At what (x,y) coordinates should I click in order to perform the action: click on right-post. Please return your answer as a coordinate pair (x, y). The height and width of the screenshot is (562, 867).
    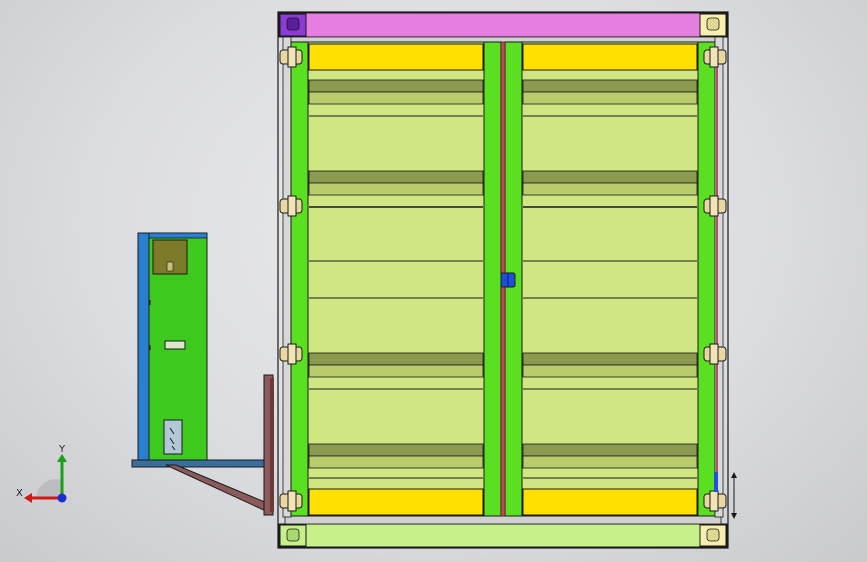
    Looking at the image, I should click on (706, 279).